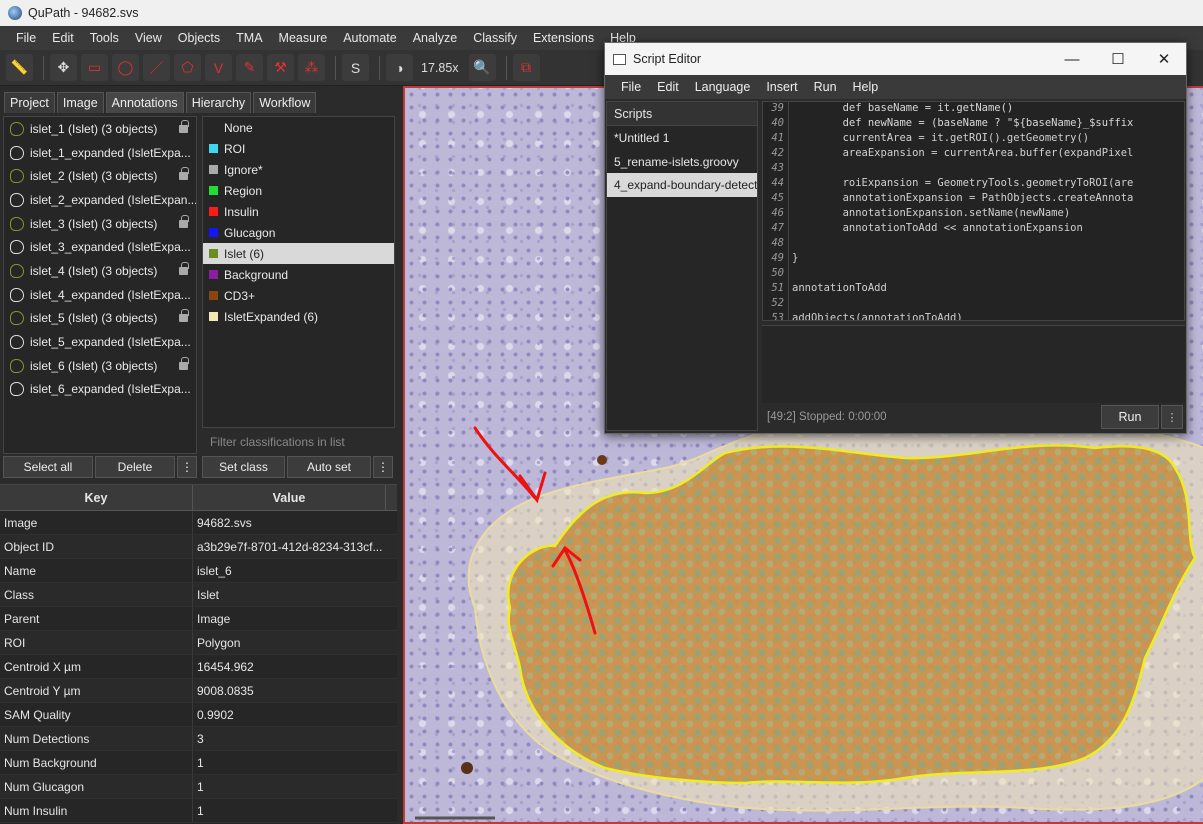  I want to click on menu-automate: Automate, so click(370, 38).